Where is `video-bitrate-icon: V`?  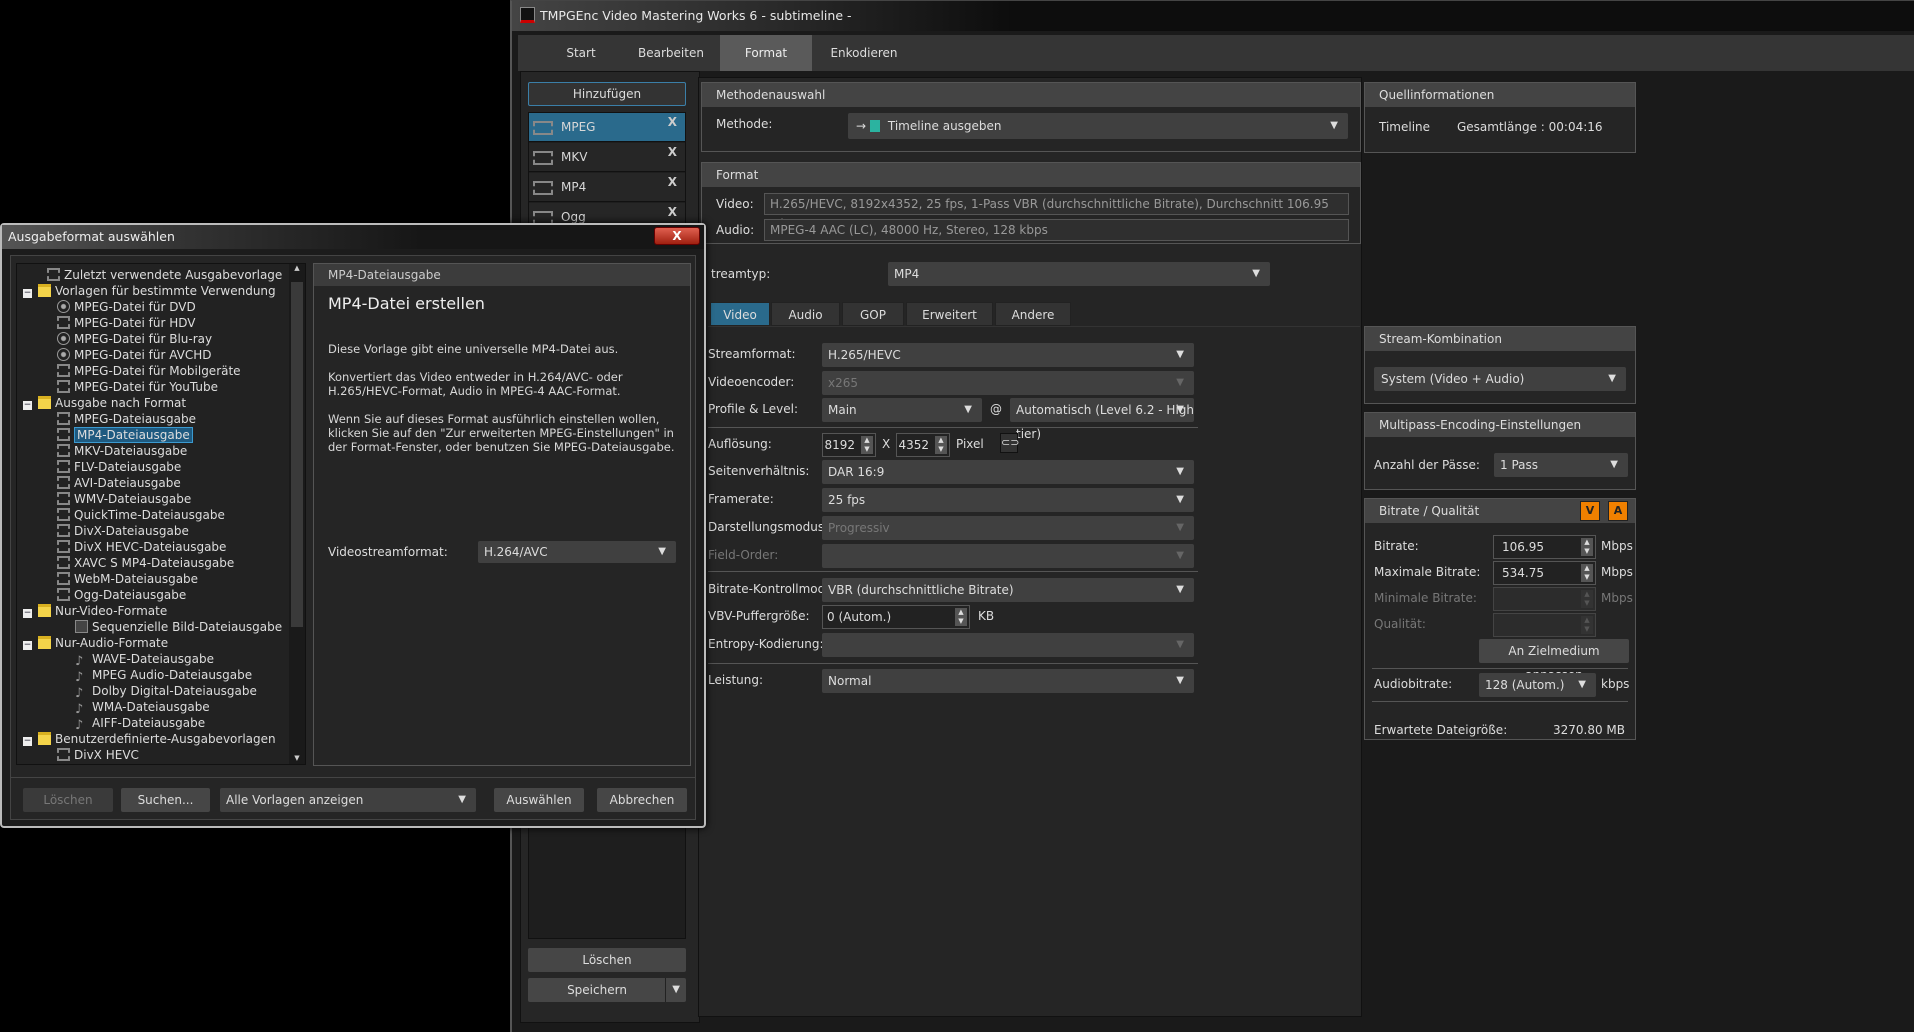 video-bitrate-icon: V is located at coordinates (1590, 511).